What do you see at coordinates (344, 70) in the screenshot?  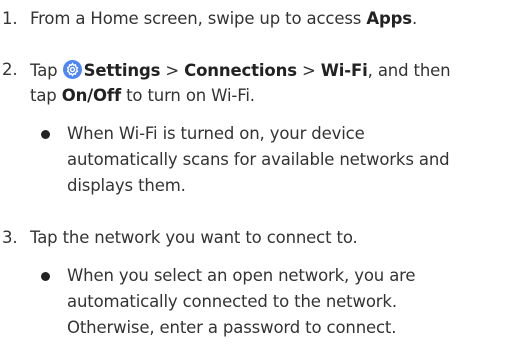 I see `wifi-label: Wi-Fi` at bounding box center [344, 70].